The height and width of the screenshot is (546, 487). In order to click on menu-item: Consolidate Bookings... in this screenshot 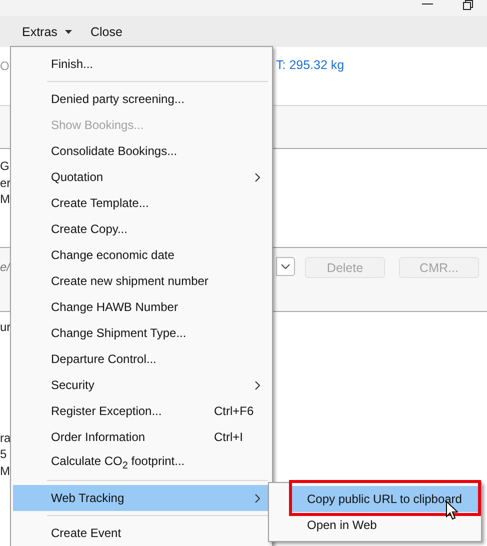, I will do `click(141, 151)`.